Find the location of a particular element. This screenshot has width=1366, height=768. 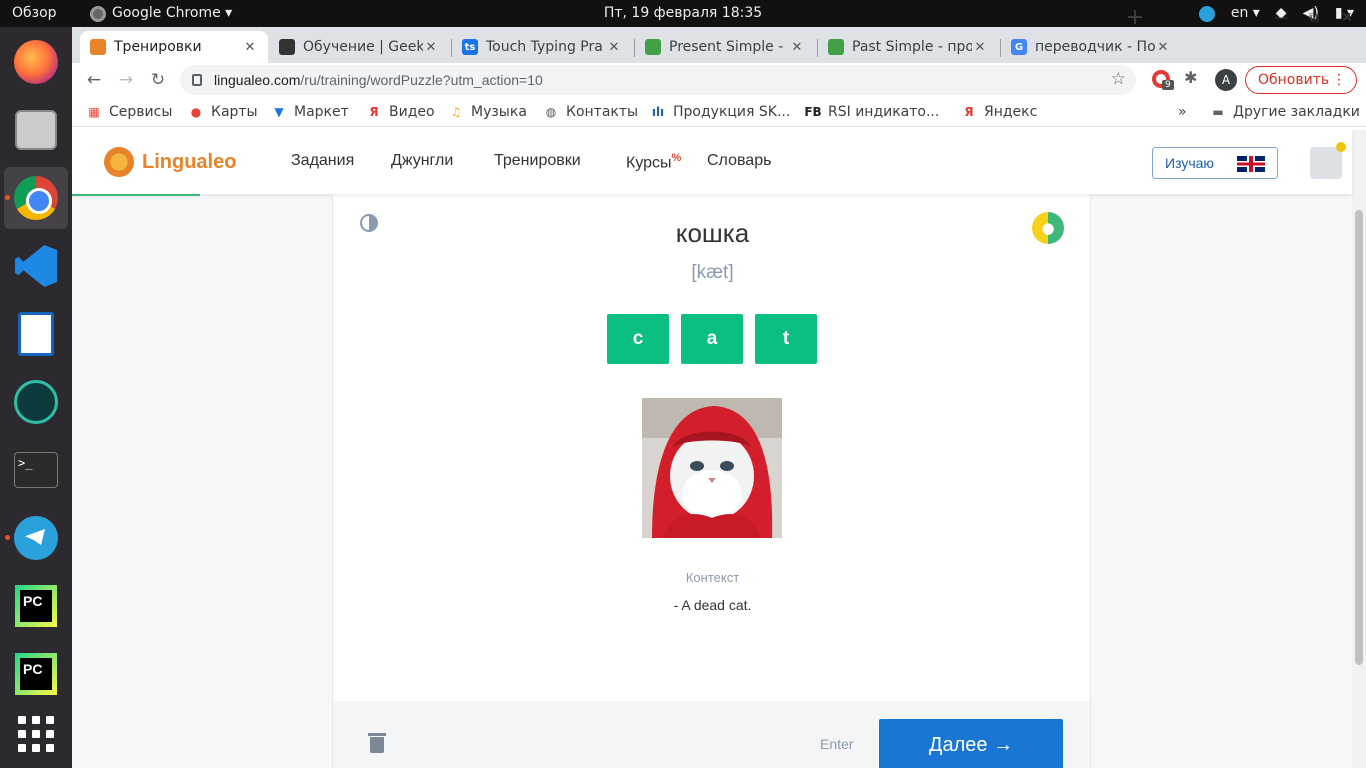

other-bookmarks-folder: ▬ Другие закладки is located at coordinates (1285, 112).